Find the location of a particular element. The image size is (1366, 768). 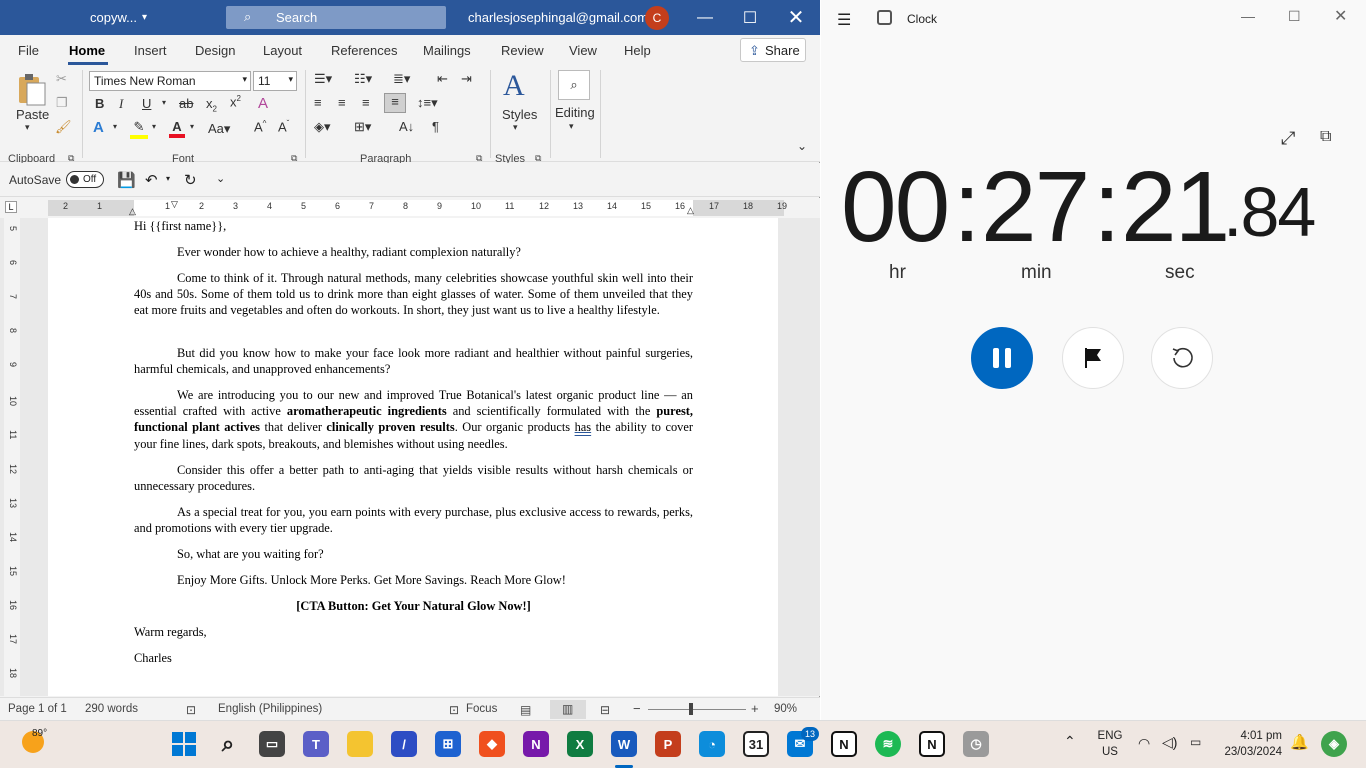

zoom-slider is located at coordinates (697, 709).